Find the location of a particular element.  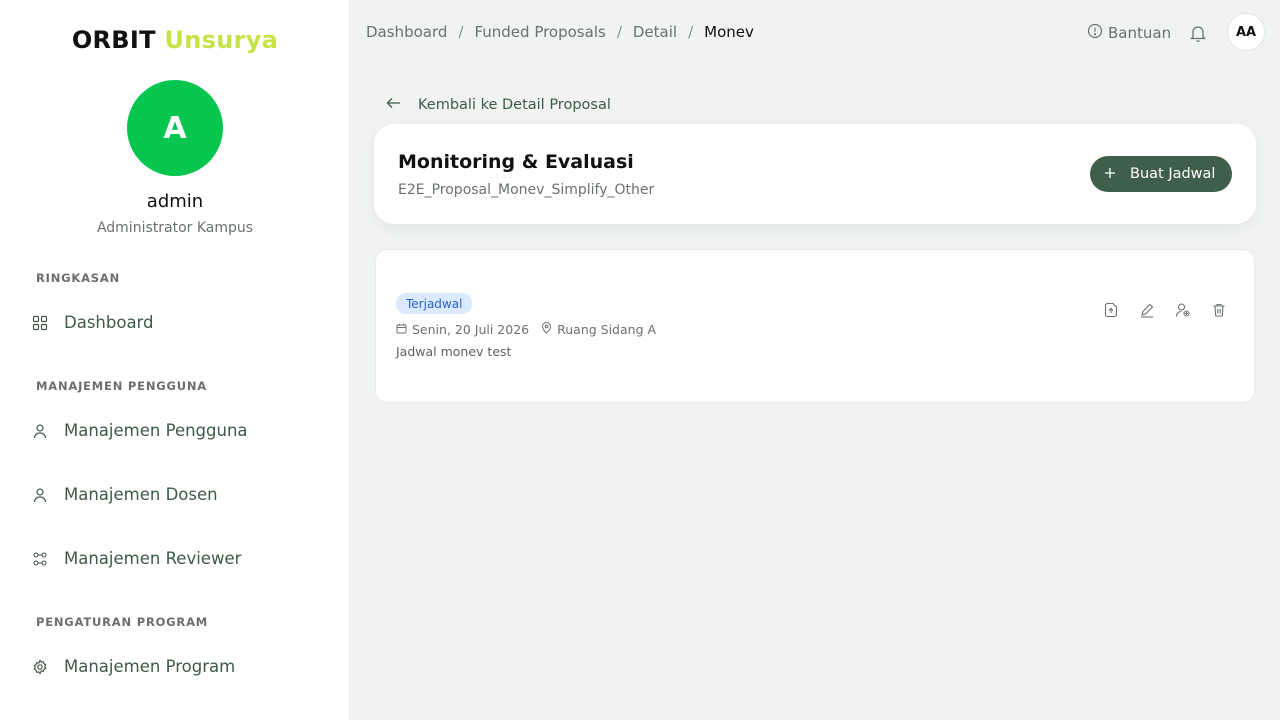

sidebar-item-manajemen-reviewer: Manajemen Reviewer is located at coordinates (136, 558).